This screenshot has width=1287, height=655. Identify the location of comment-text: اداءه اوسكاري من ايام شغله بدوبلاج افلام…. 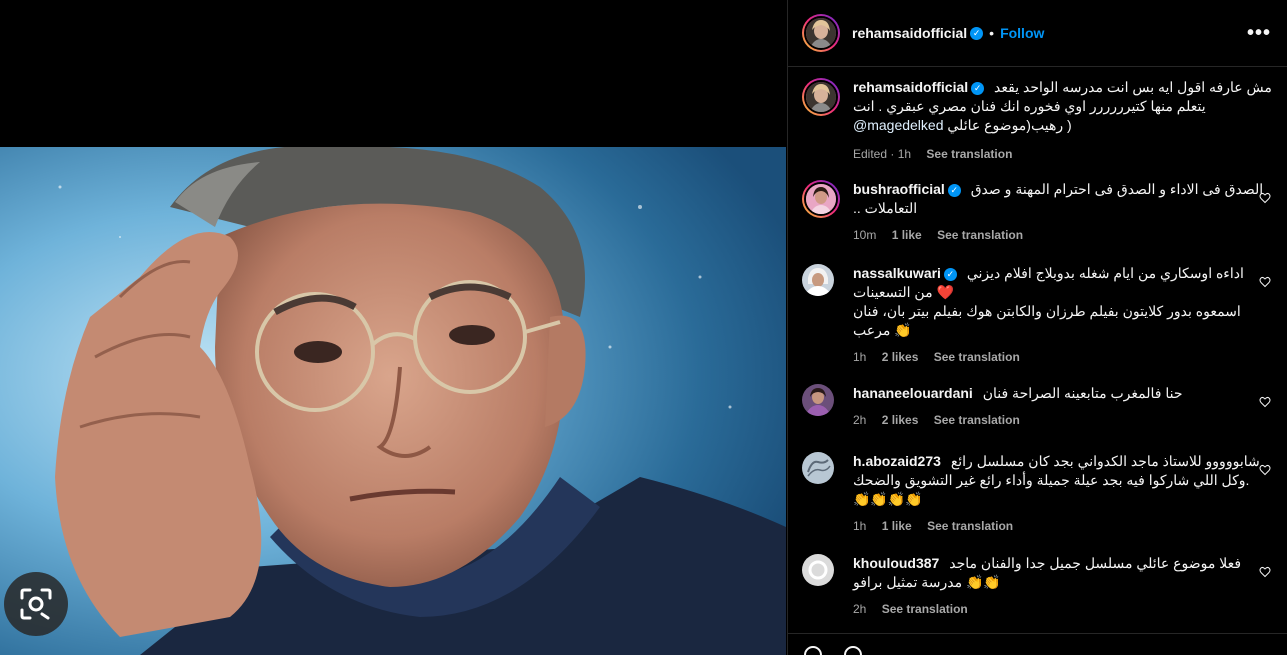
(1105, 273).